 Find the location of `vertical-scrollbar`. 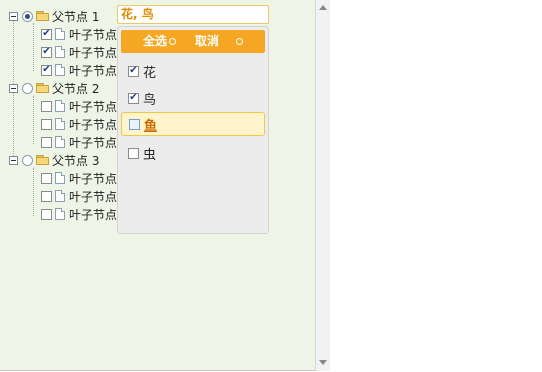

vertical-scrollbar is located at coordinates (322, 185).